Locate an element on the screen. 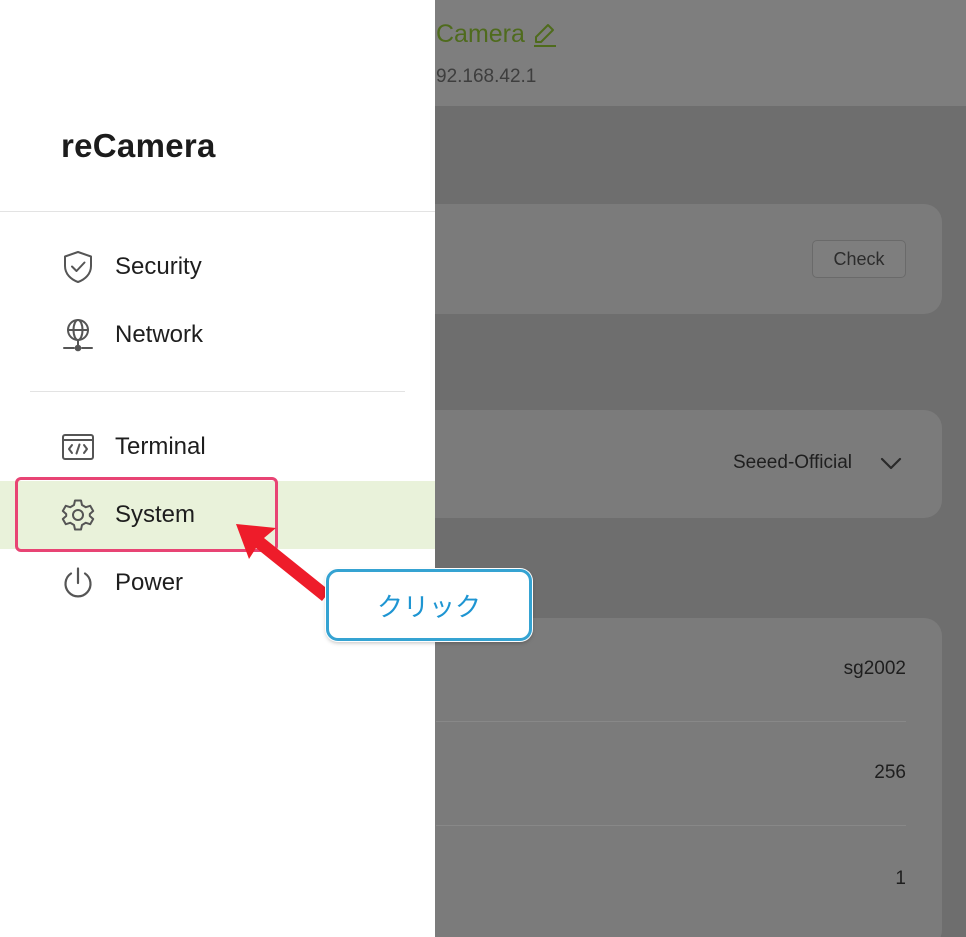  device-ip-address: 92.168.42.1 is located at coordinates (486, 76).